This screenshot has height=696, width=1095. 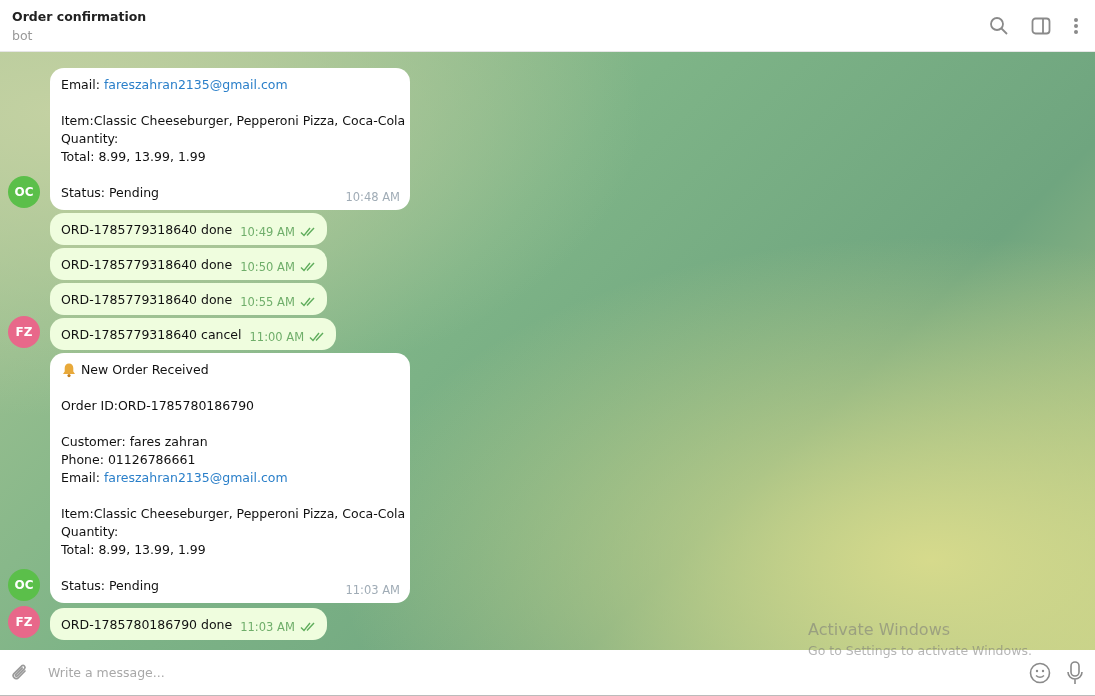 I want to click on microphone-icon, so click(x=1075, y=672).